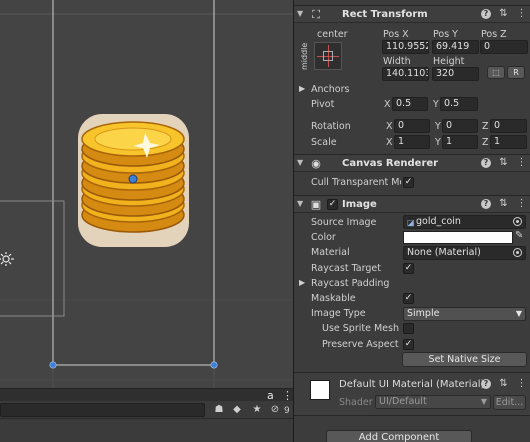  What do you see at coordinates (458, 237) in the screenshot?
I see `color-swatch` at bounding box center [458, 237].